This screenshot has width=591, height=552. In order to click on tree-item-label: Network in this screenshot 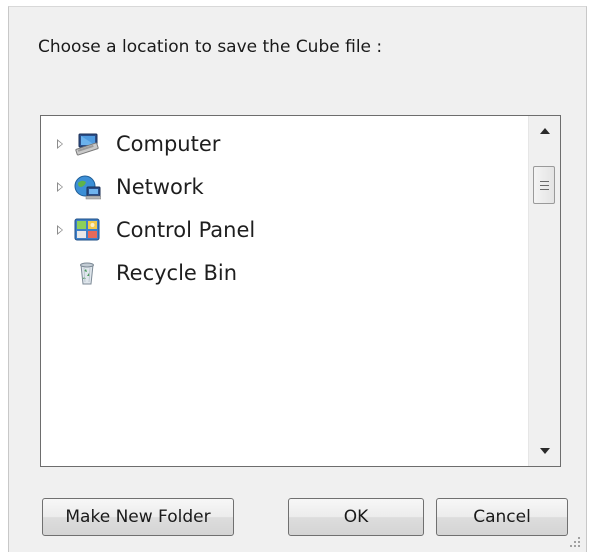, I will do `click(160, 187)`.